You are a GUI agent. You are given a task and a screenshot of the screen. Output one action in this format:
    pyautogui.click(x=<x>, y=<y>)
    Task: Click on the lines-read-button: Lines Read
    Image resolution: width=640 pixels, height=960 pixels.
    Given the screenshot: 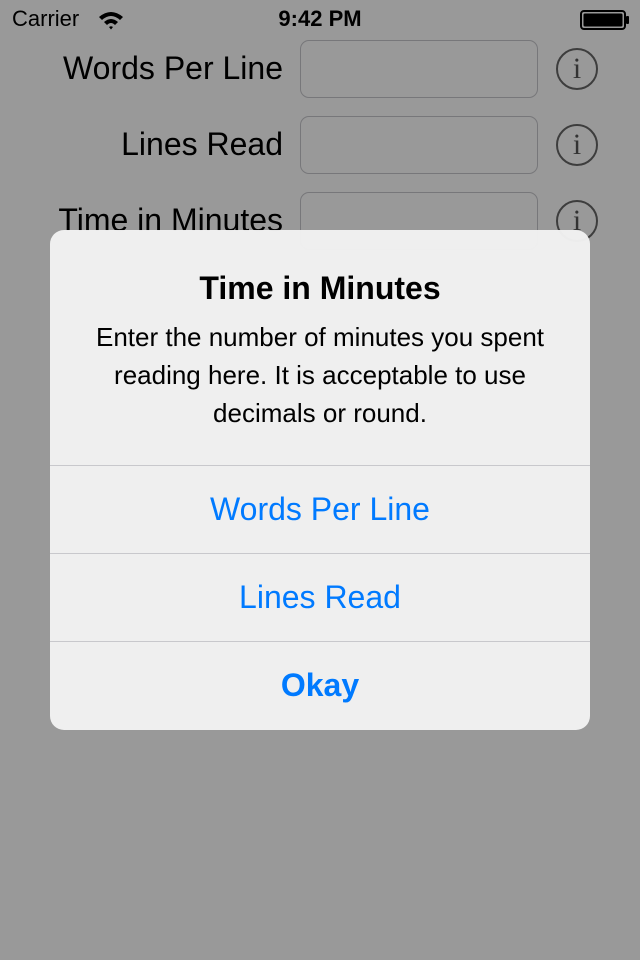 What is the action you would take?
    pyautogui.click(x=320, y=597)
    